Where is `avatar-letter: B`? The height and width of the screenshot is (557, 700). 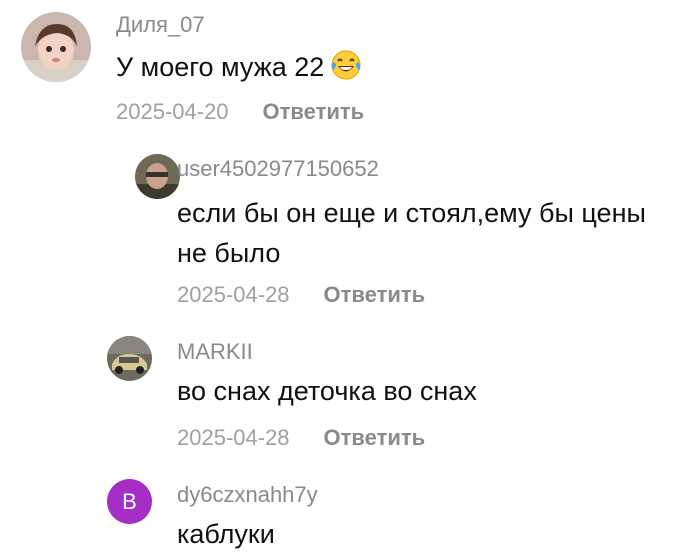
avatar-letter: B is located at coordinates (129, 501).